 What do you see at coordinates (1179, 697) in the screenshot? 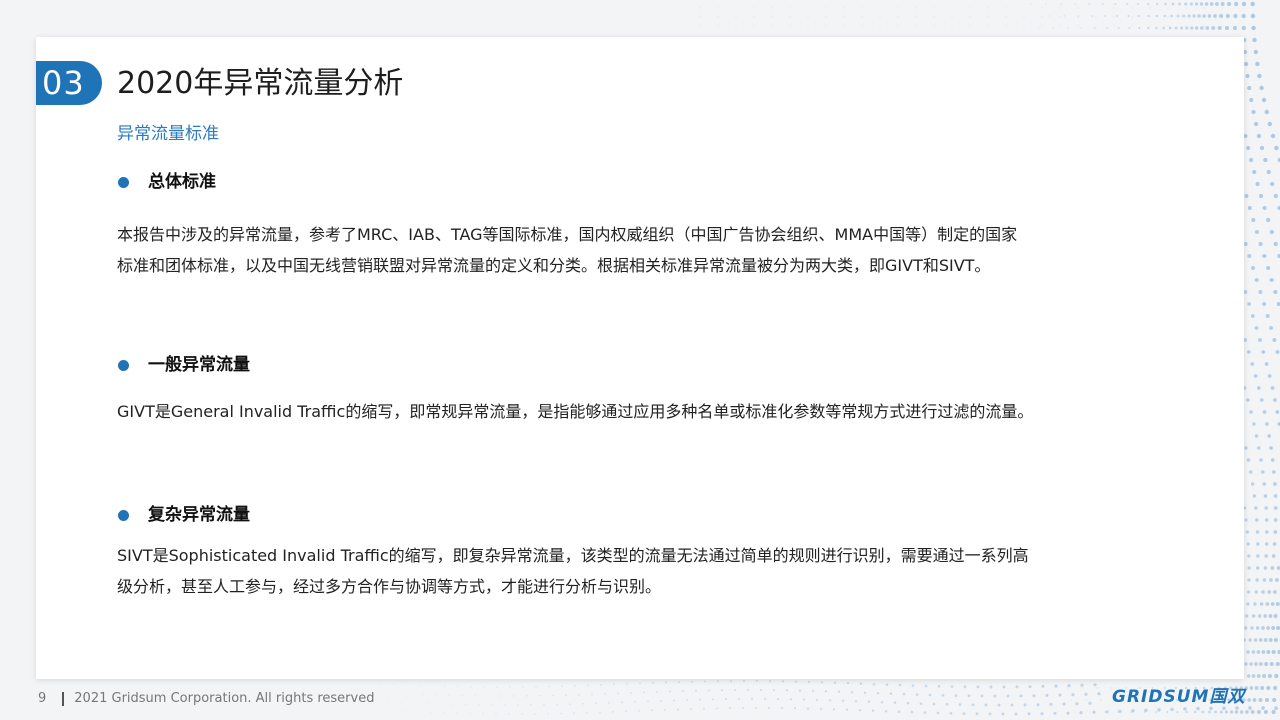
I see `gridsum-logo: GRIDSUM国双` at bounding box center [1179, 697].